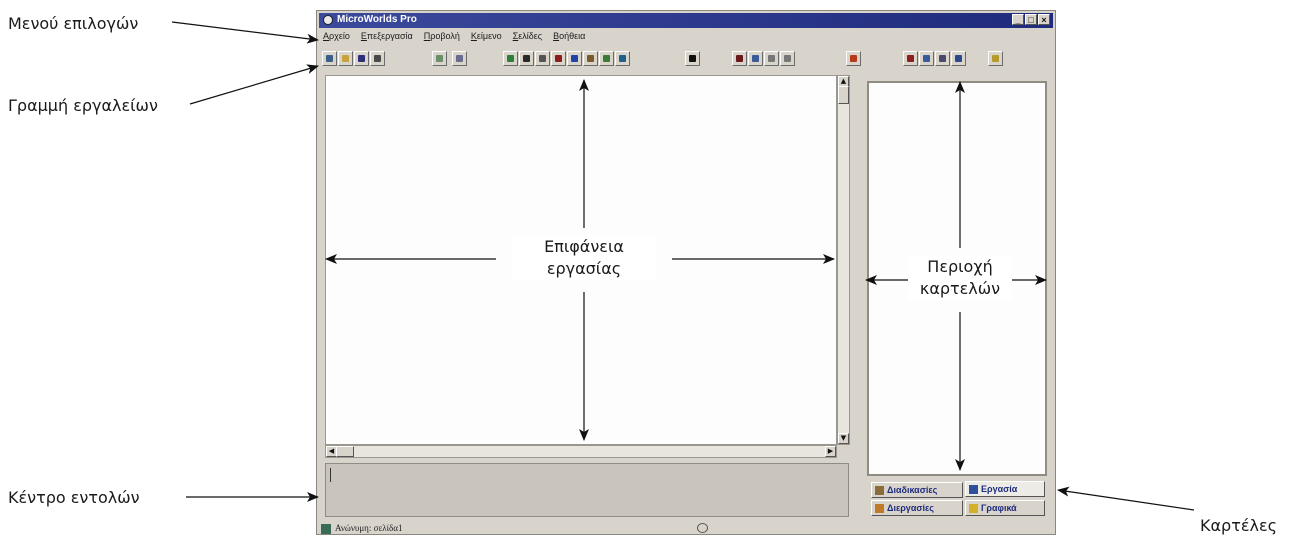 The image size is (1304, 542). Describe the element at coordinates (584, 268) in the screenshot. I see `work-area-label-line2: εργασίας` at that location.